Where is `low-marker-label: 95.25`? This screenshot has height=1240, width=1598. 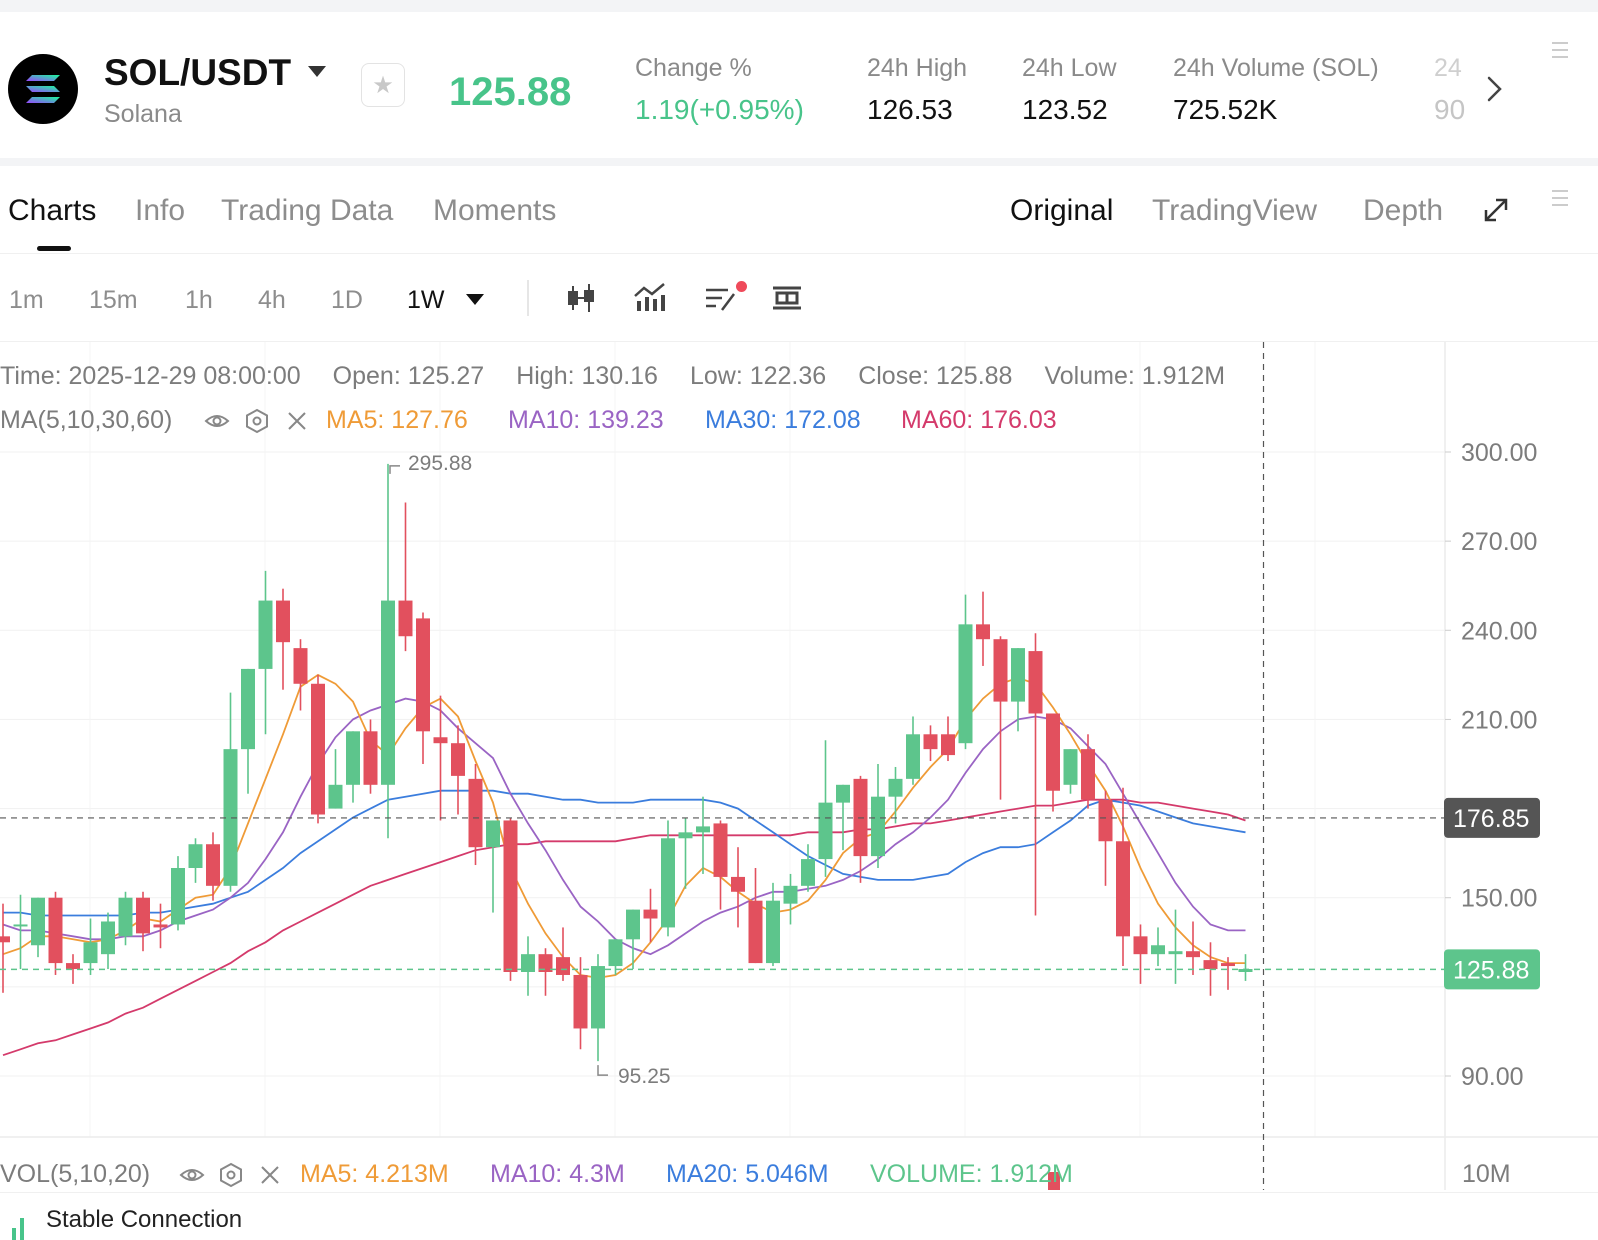 low-marker-label: 95.25 is located at coordinates (644, 1076).